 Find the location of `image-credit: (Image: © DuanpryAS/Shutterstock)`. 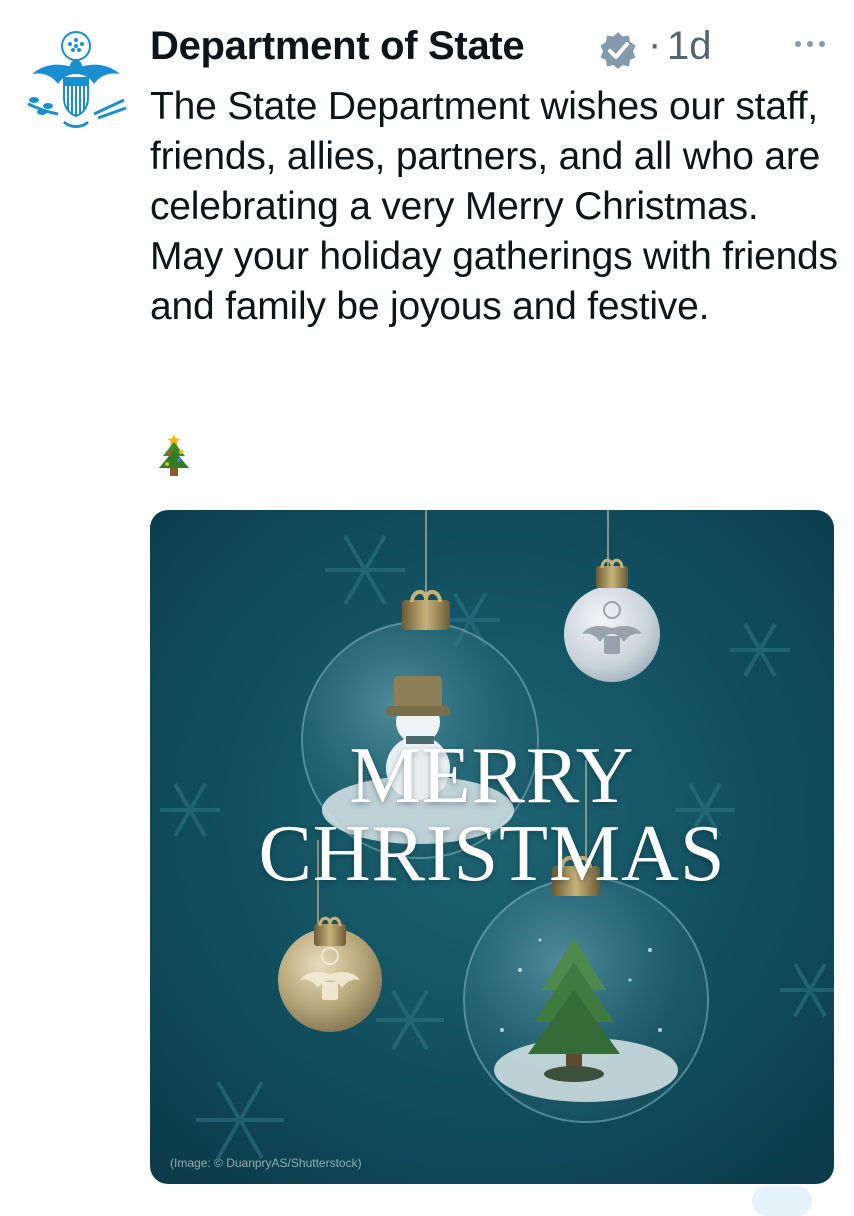

image-credit: (Image: © DuanpryAS/Shutterstock) is located at coordinates (266, 1163).